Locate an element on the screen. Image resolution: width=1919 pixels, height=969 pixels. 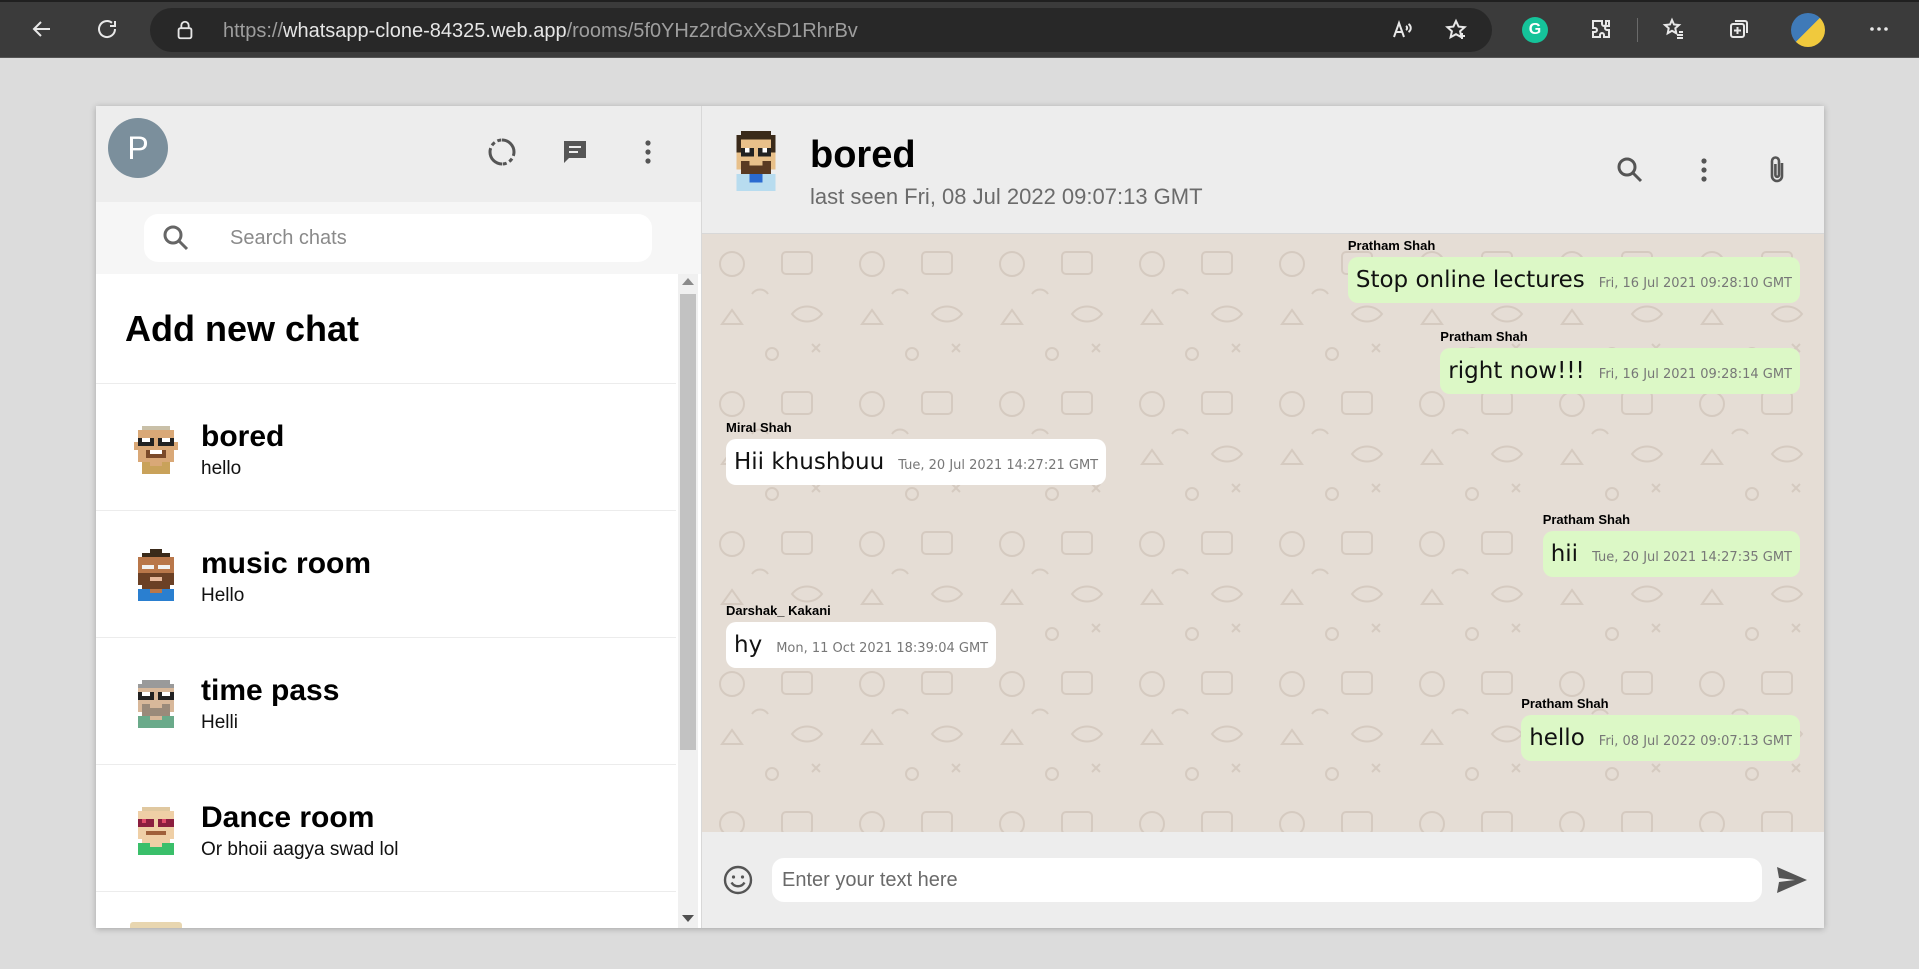
read-aloud-icon is located at coordinates (1402, 30).